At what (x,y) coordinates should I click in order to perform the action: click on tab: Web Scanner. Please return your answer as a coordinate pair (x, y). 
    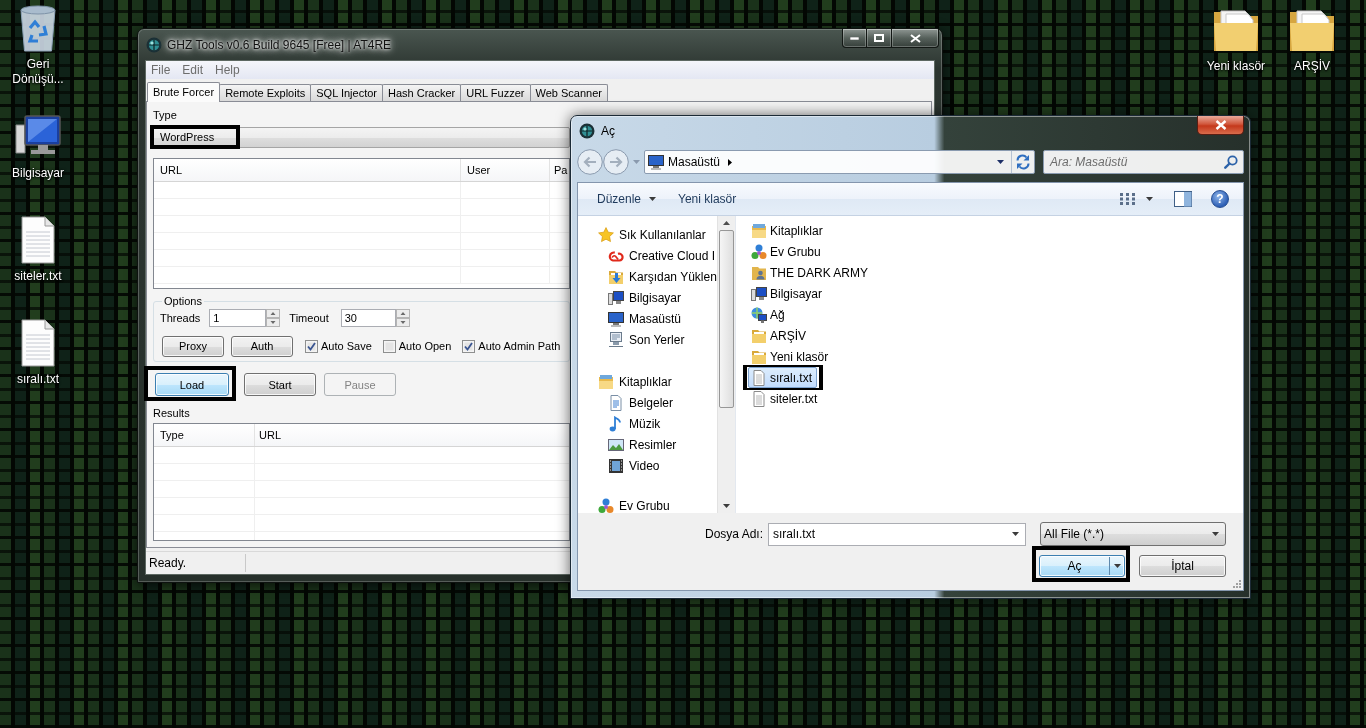
    Looking at the image, I should click on (568, 92).